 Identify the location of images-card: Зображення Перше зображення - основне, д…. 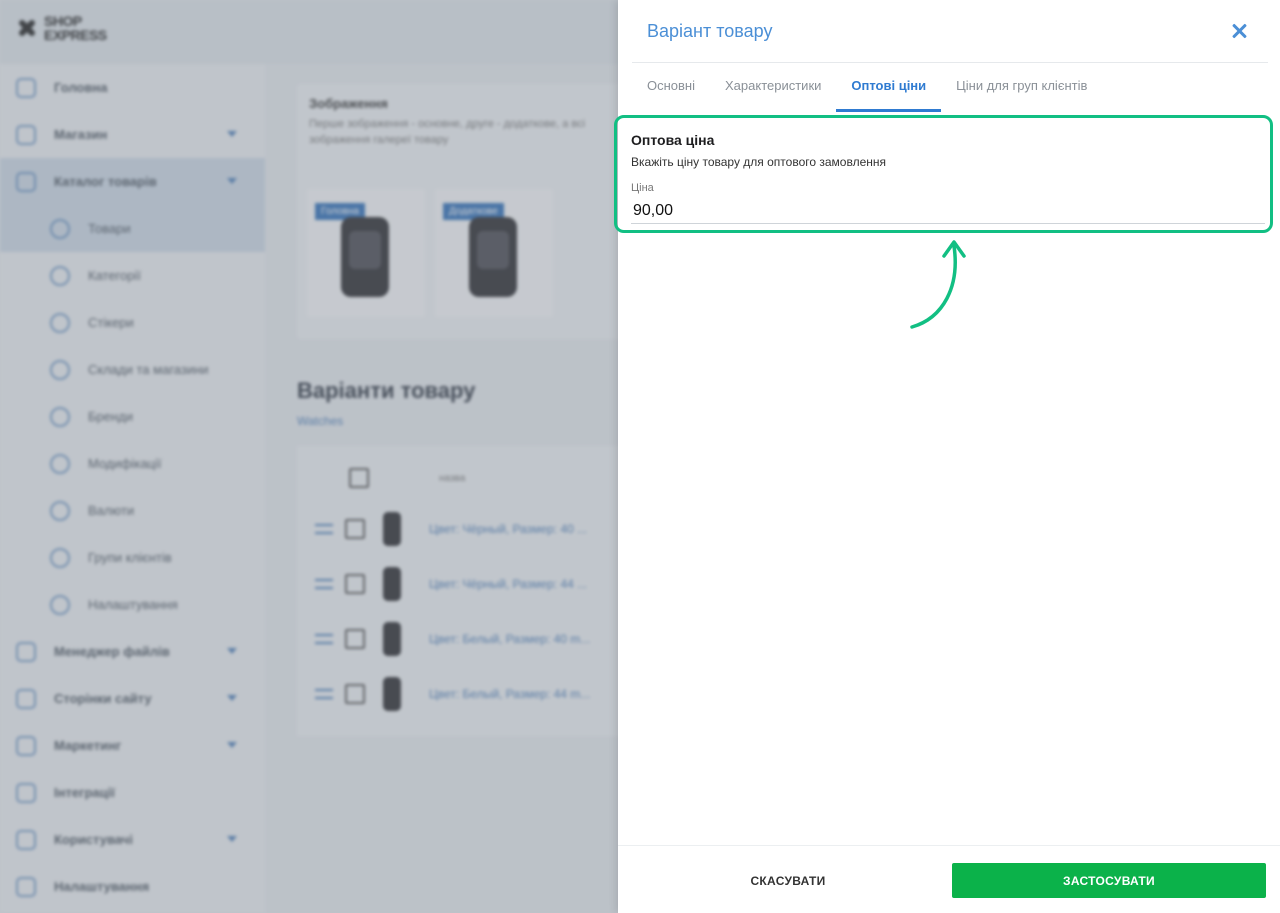
(462, 211).